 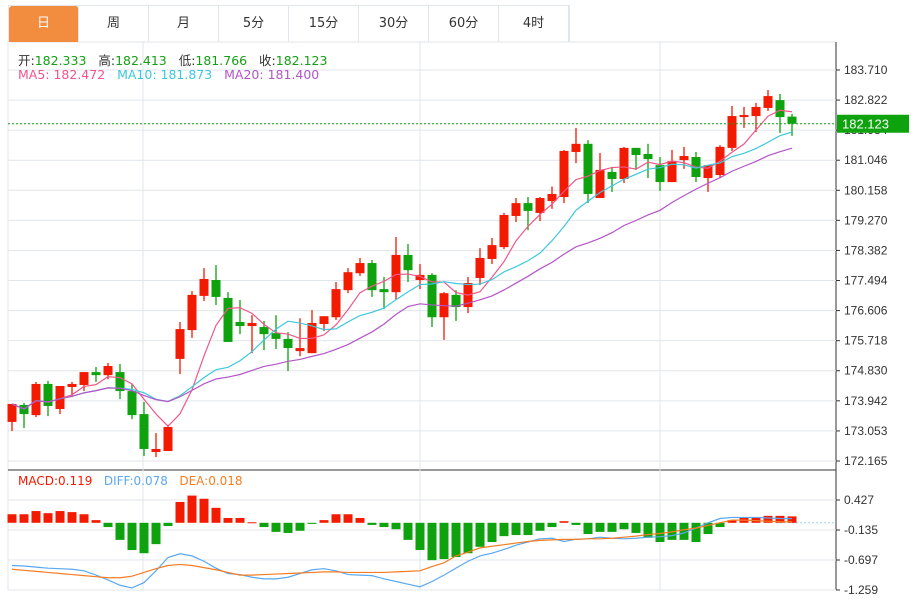 What do you see at coordinates (187, 60) in the screenshot?
I see `low-label: 低:` at bounding box center [187, 60].